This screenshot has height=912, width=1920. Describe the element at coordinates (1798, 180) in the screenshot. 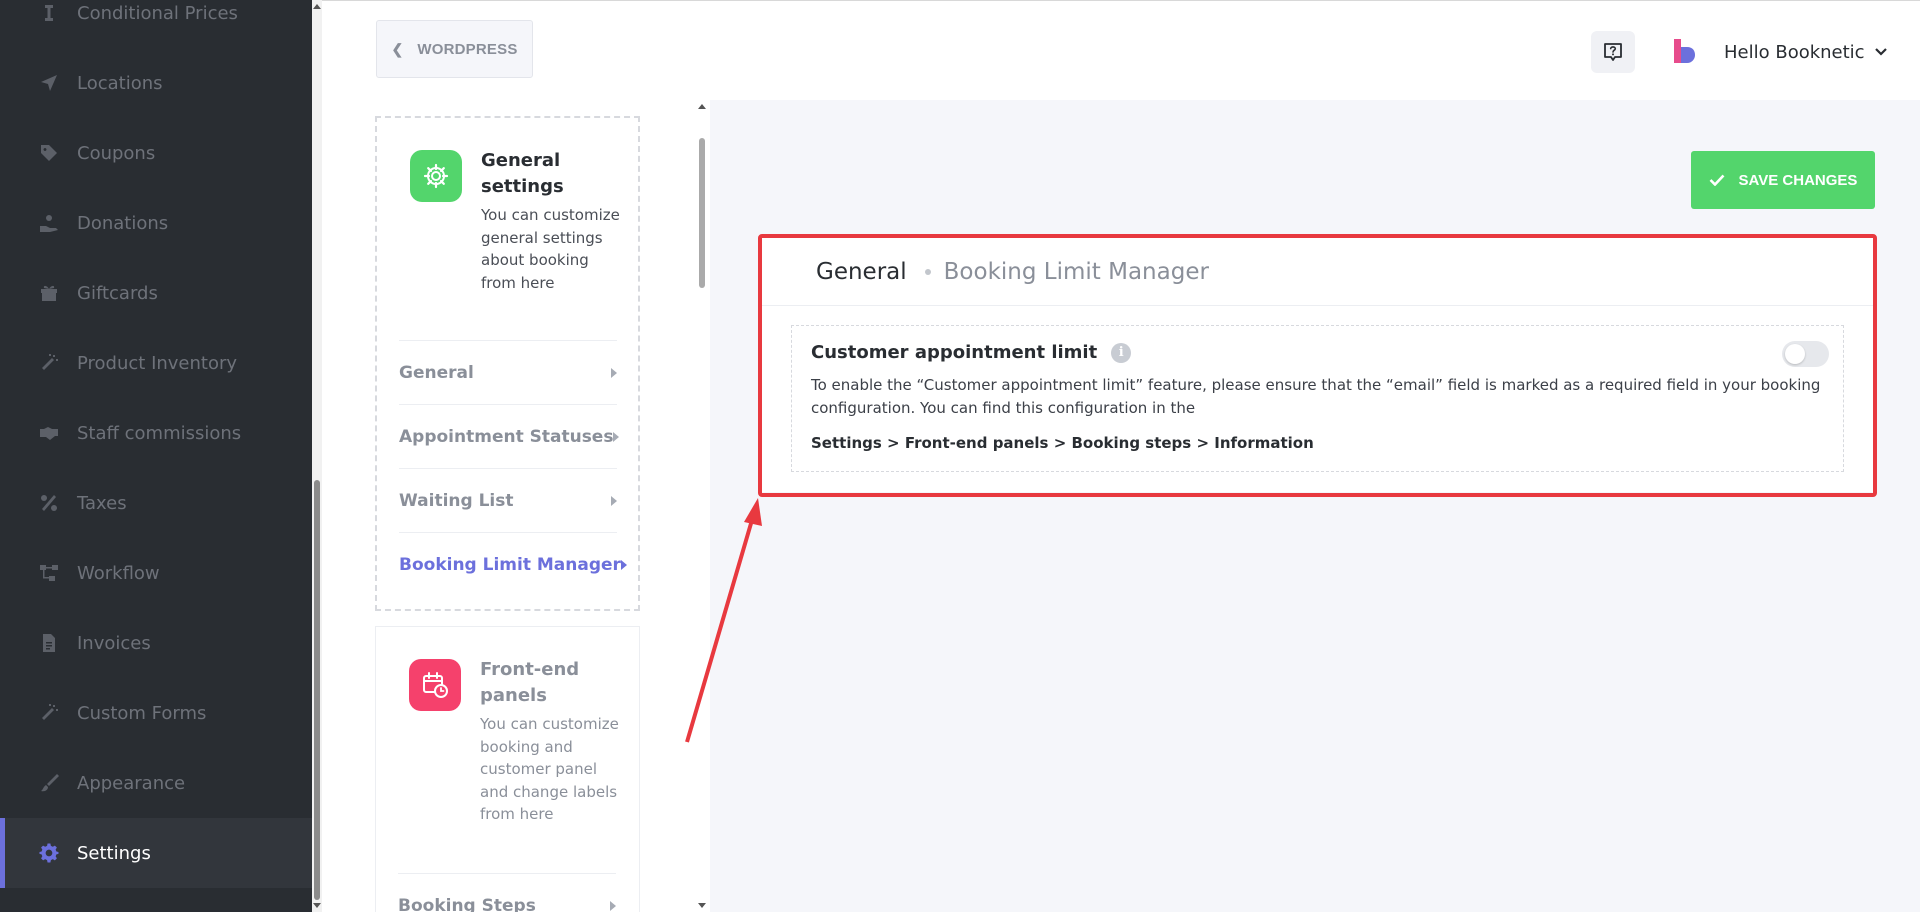

I see `save-changes-label: SAVE CHANGES` at that location.